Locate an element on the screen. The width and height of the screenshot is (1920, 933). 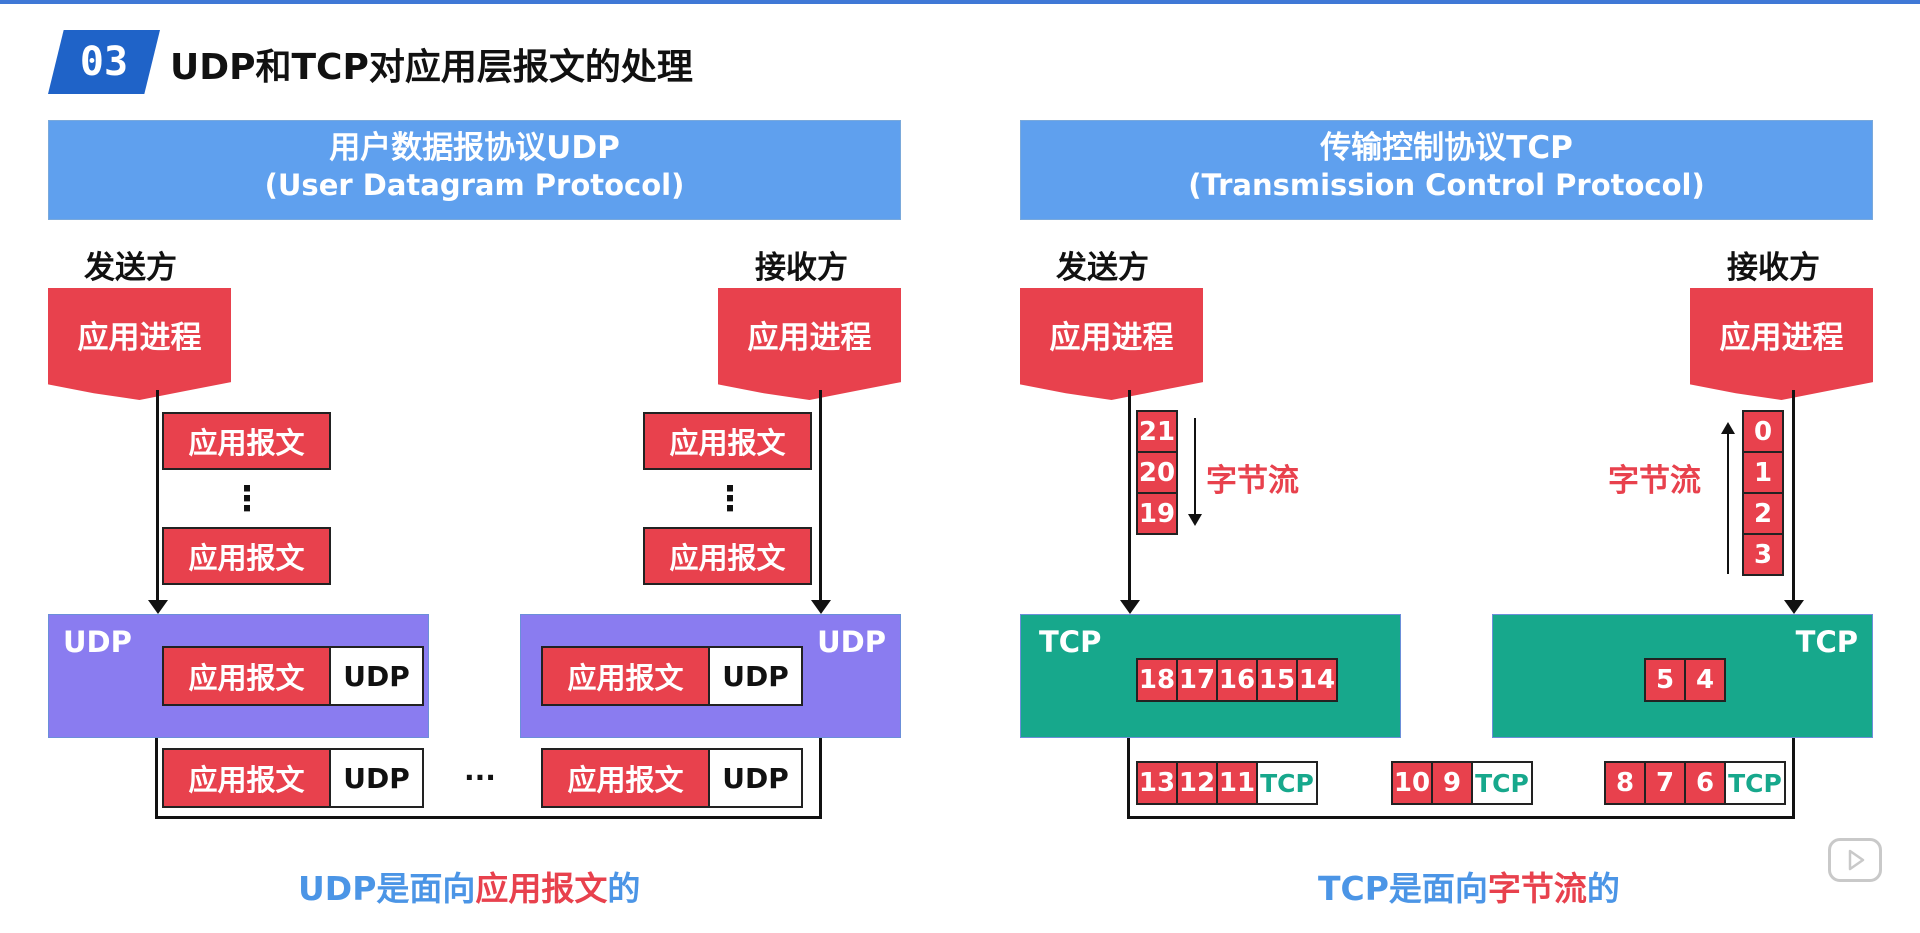
udp-transit-datagram-1-payload: 应用报文 is located at coordinates (246, 778).